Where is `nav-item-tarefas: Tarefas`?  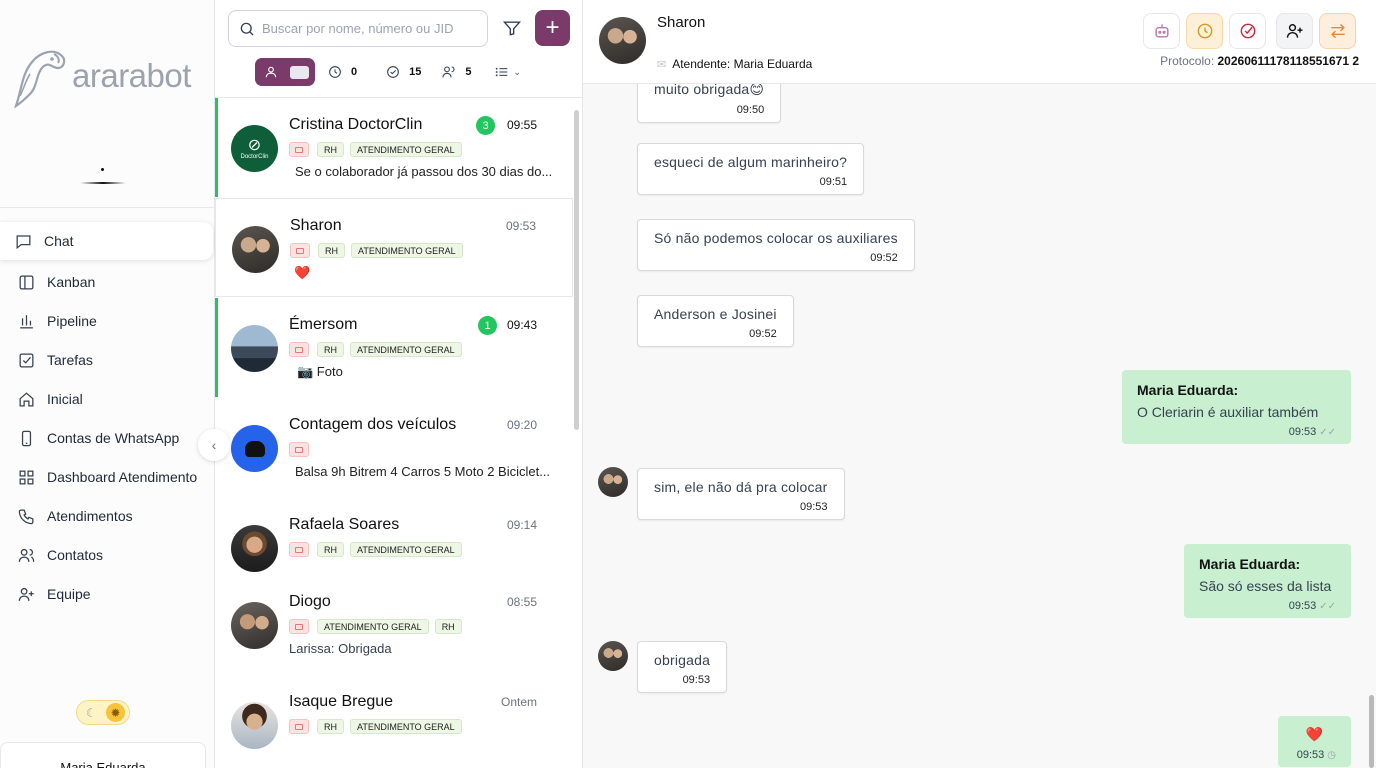
nav-item-tarefas: Tarefas is located at coordinates (106, 360).